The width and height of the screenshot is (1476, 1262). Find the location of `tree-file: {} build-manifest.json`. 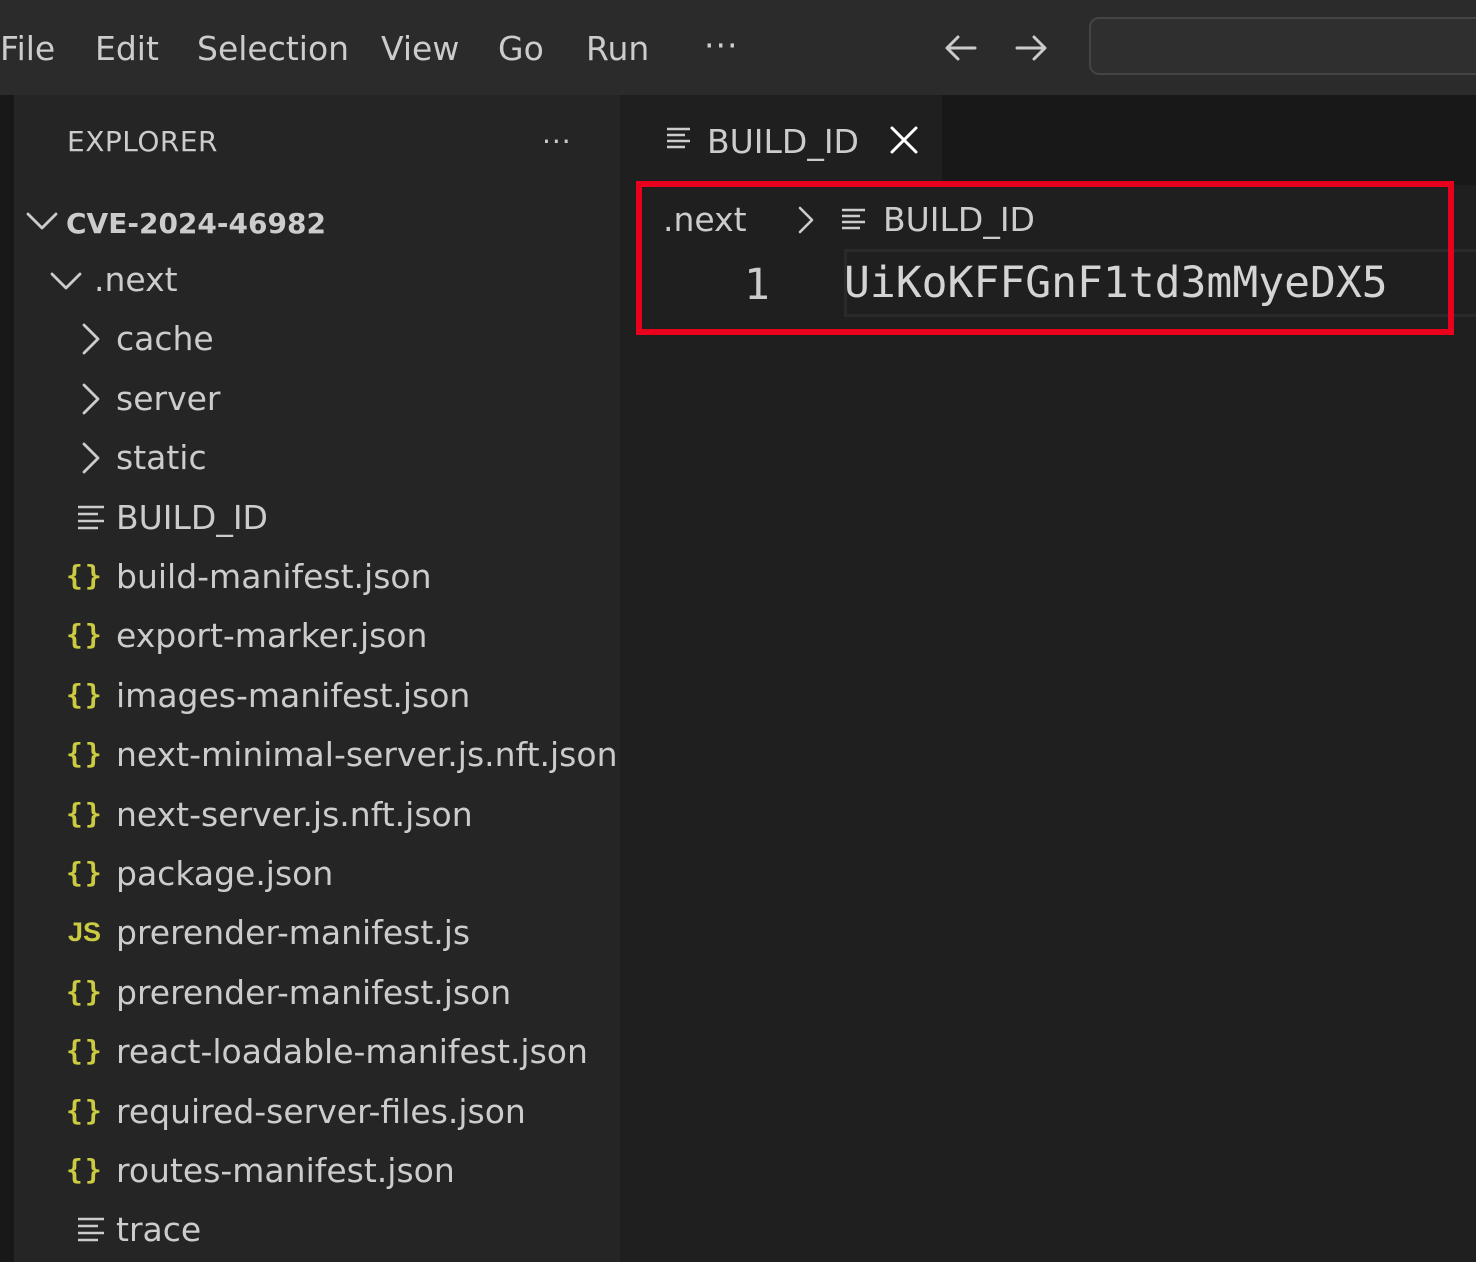

tree-file: {} build-manifest.json is located at coordinates (317, 577).